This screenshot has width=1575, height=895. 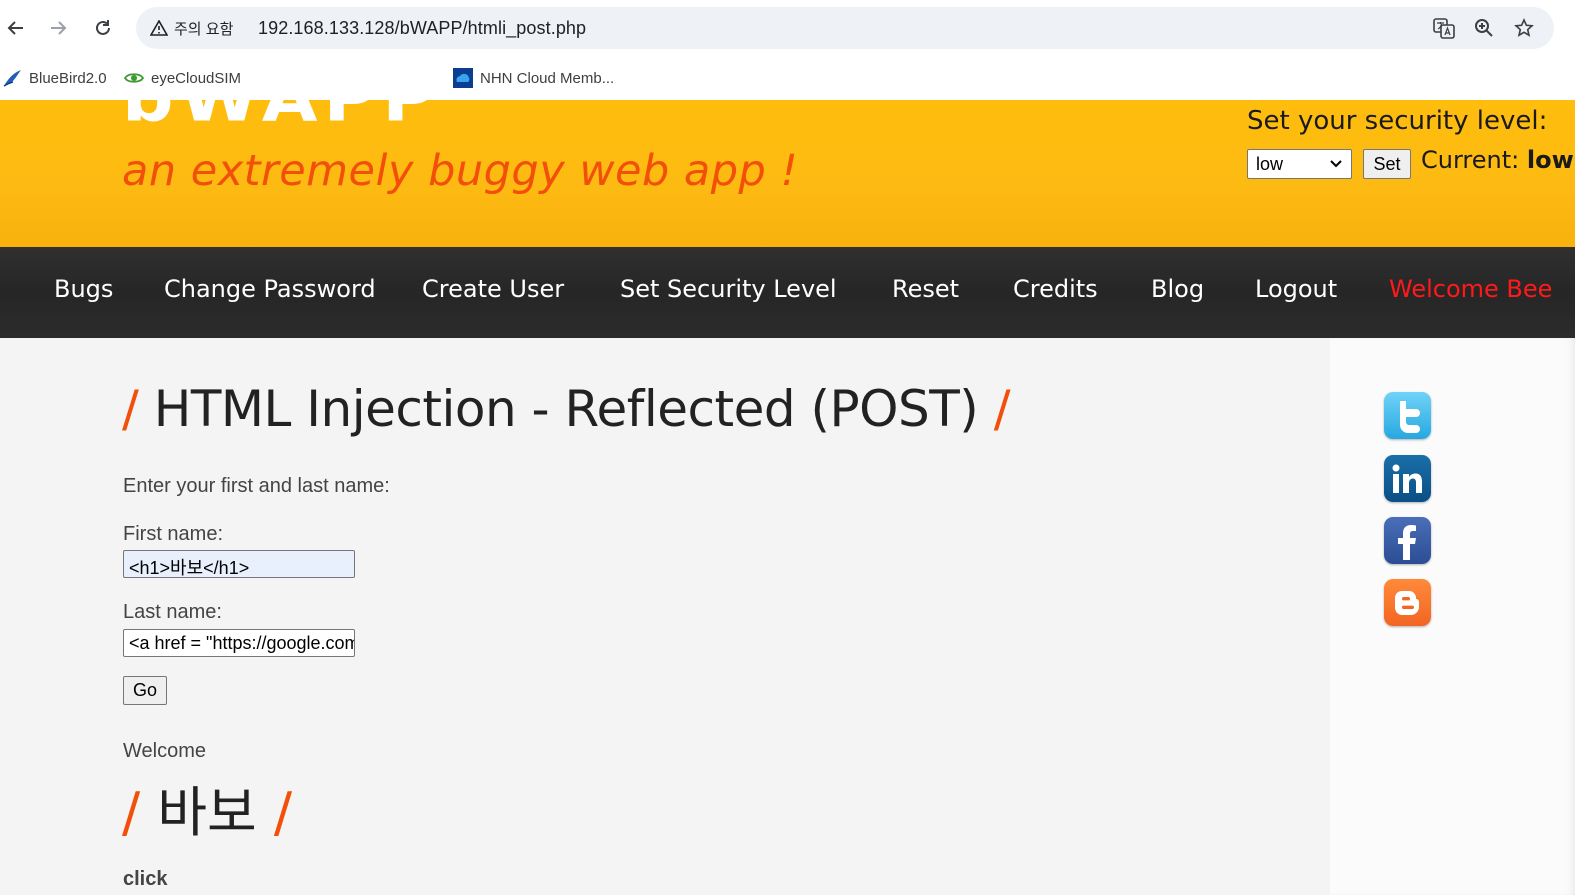 What do you see at coordinates (196, 78) in the screenshot?
I see `bookmark-label: eyeCloudSIM` at bounding box center [196, 78].